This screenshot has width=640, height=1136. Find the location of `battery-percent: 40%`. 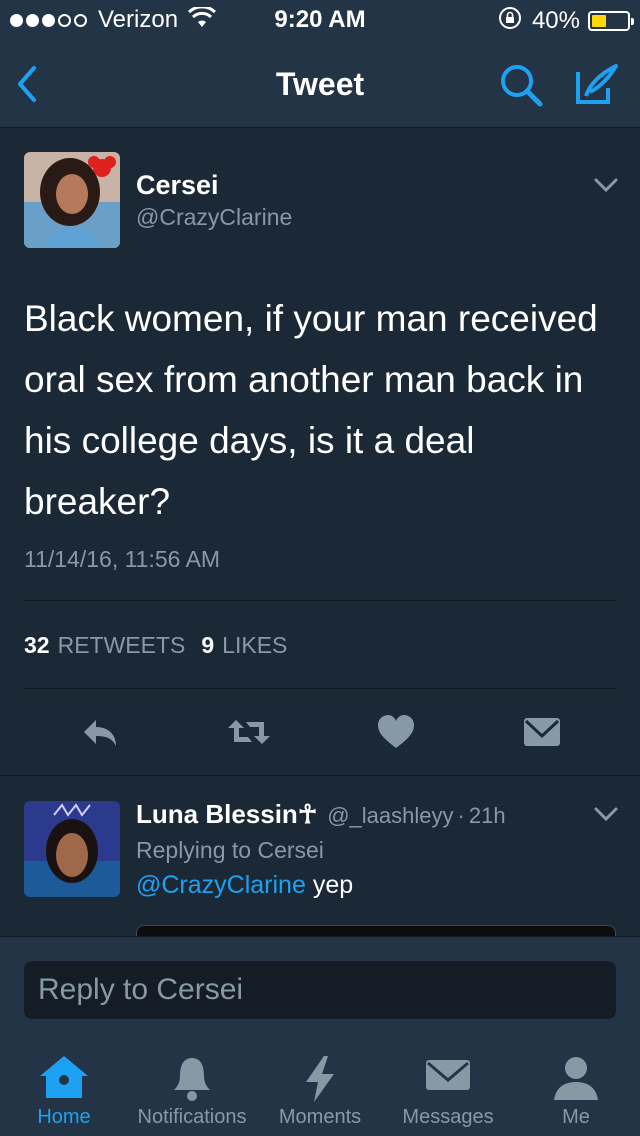

battery-percent: 40% is located at coordinates (555, 20).